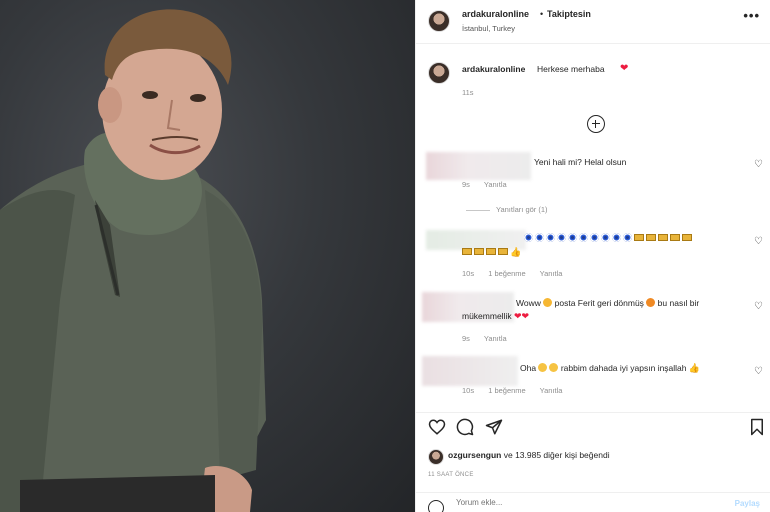 This screenshot has width=770, height=512. I want to click on comment-text: Yeni hali mi? Helal olsun, so click(580, 162).